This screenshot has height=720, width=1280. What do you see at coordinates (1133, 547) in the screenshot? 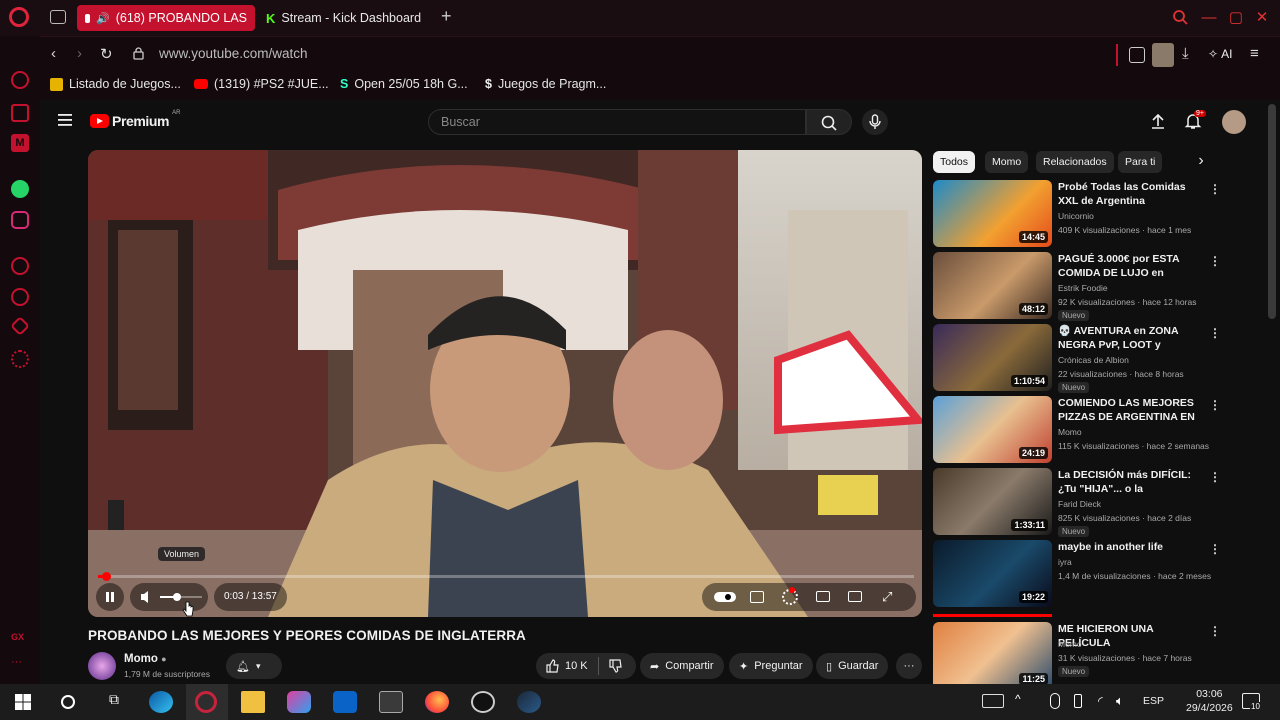
I see `recommendation-title: maybe in another life` at bounding box center [1133, 547].